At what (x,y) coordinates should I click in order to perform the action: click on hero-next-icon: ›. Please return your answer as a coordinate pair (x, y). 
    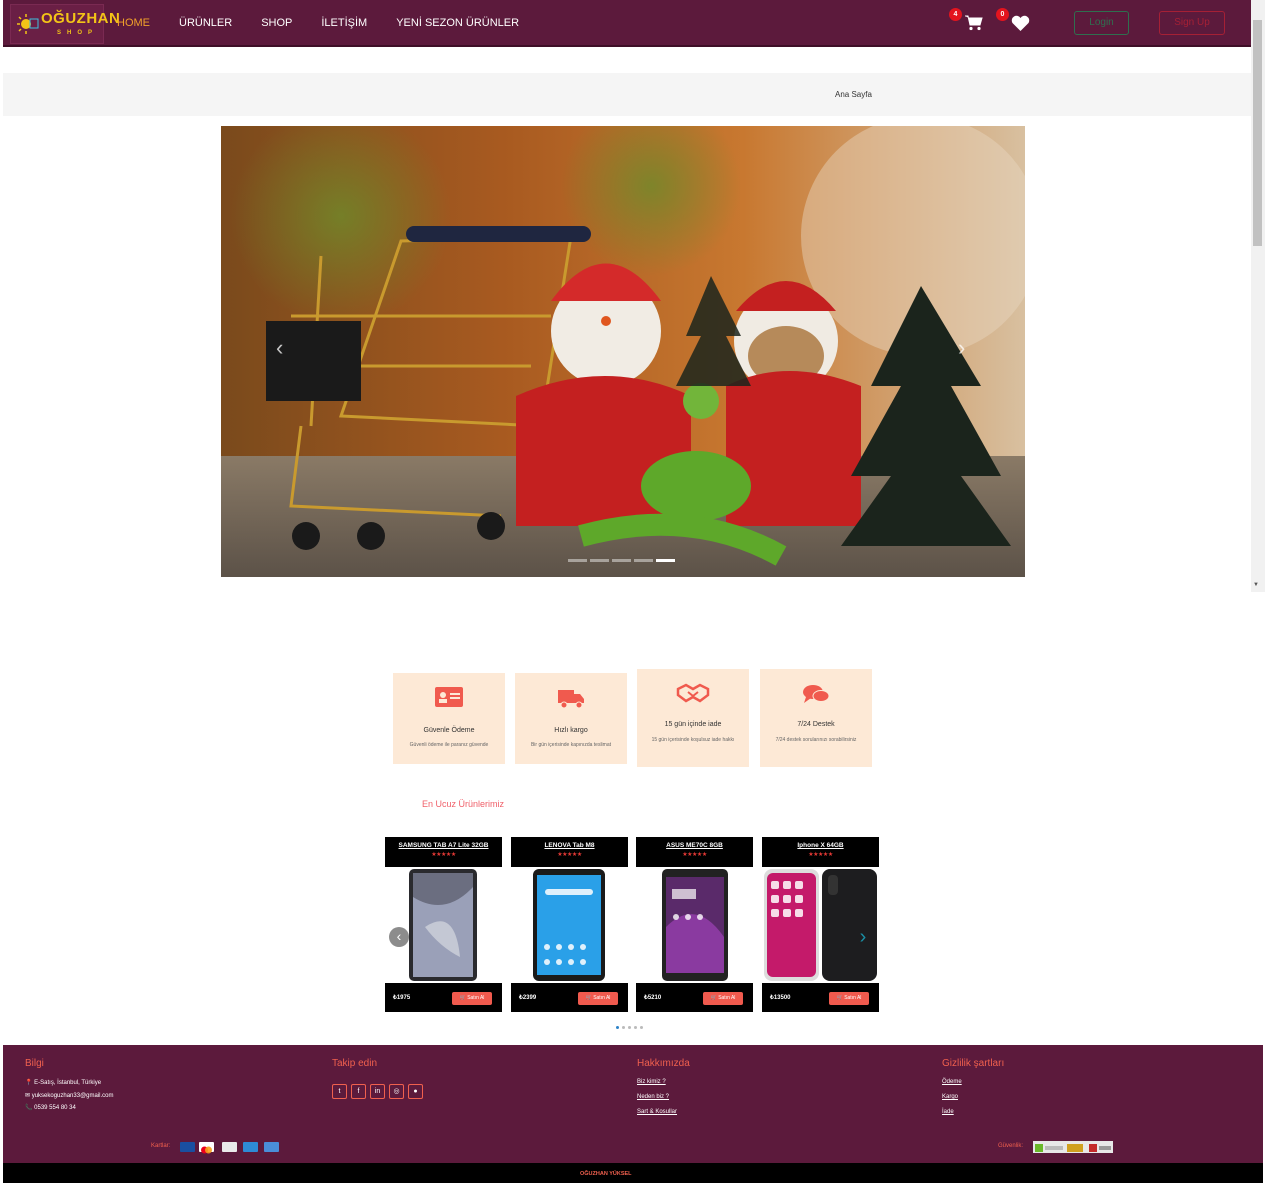
    Looking at the image, I should click on (961, 348).